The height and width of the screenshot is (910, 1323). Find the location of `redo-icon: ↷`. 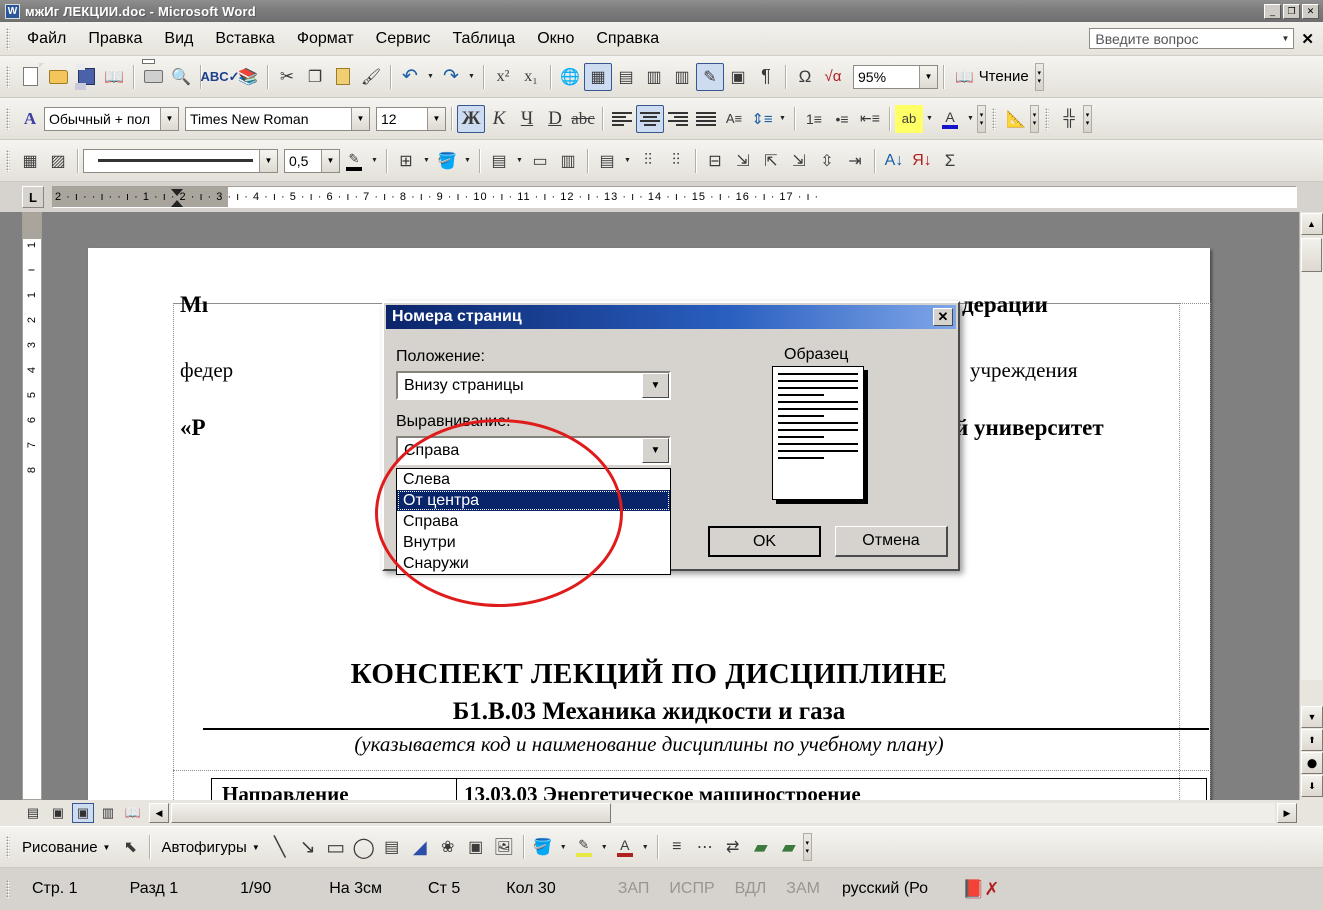

redo-icon: ↷ is located at coordinates (451, 77).